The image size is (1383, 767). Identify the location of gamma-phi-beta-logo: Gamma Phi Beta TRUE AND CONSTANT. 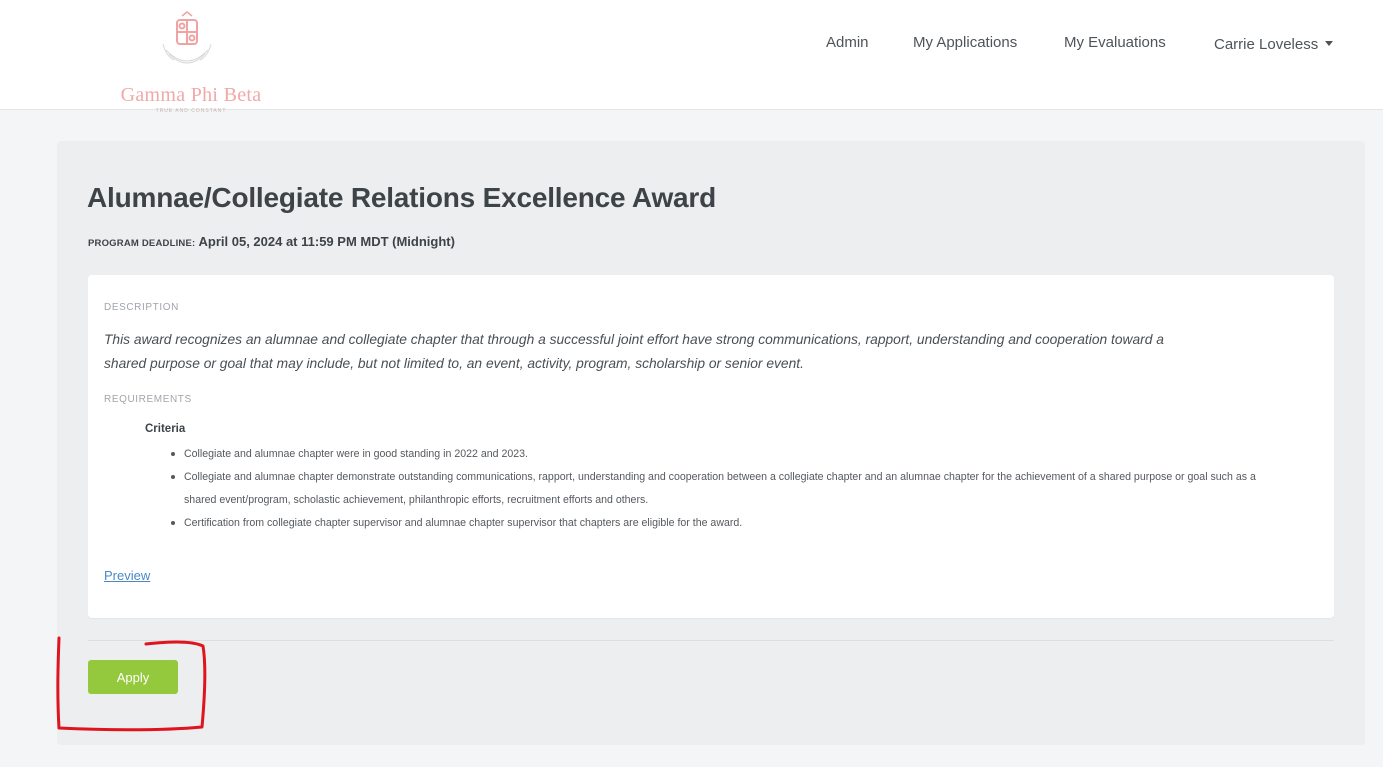
(191, 62).